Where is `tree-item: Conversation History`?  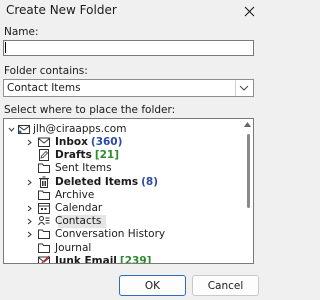 tree-item: Conversation History is located at coordinates (123, 234).